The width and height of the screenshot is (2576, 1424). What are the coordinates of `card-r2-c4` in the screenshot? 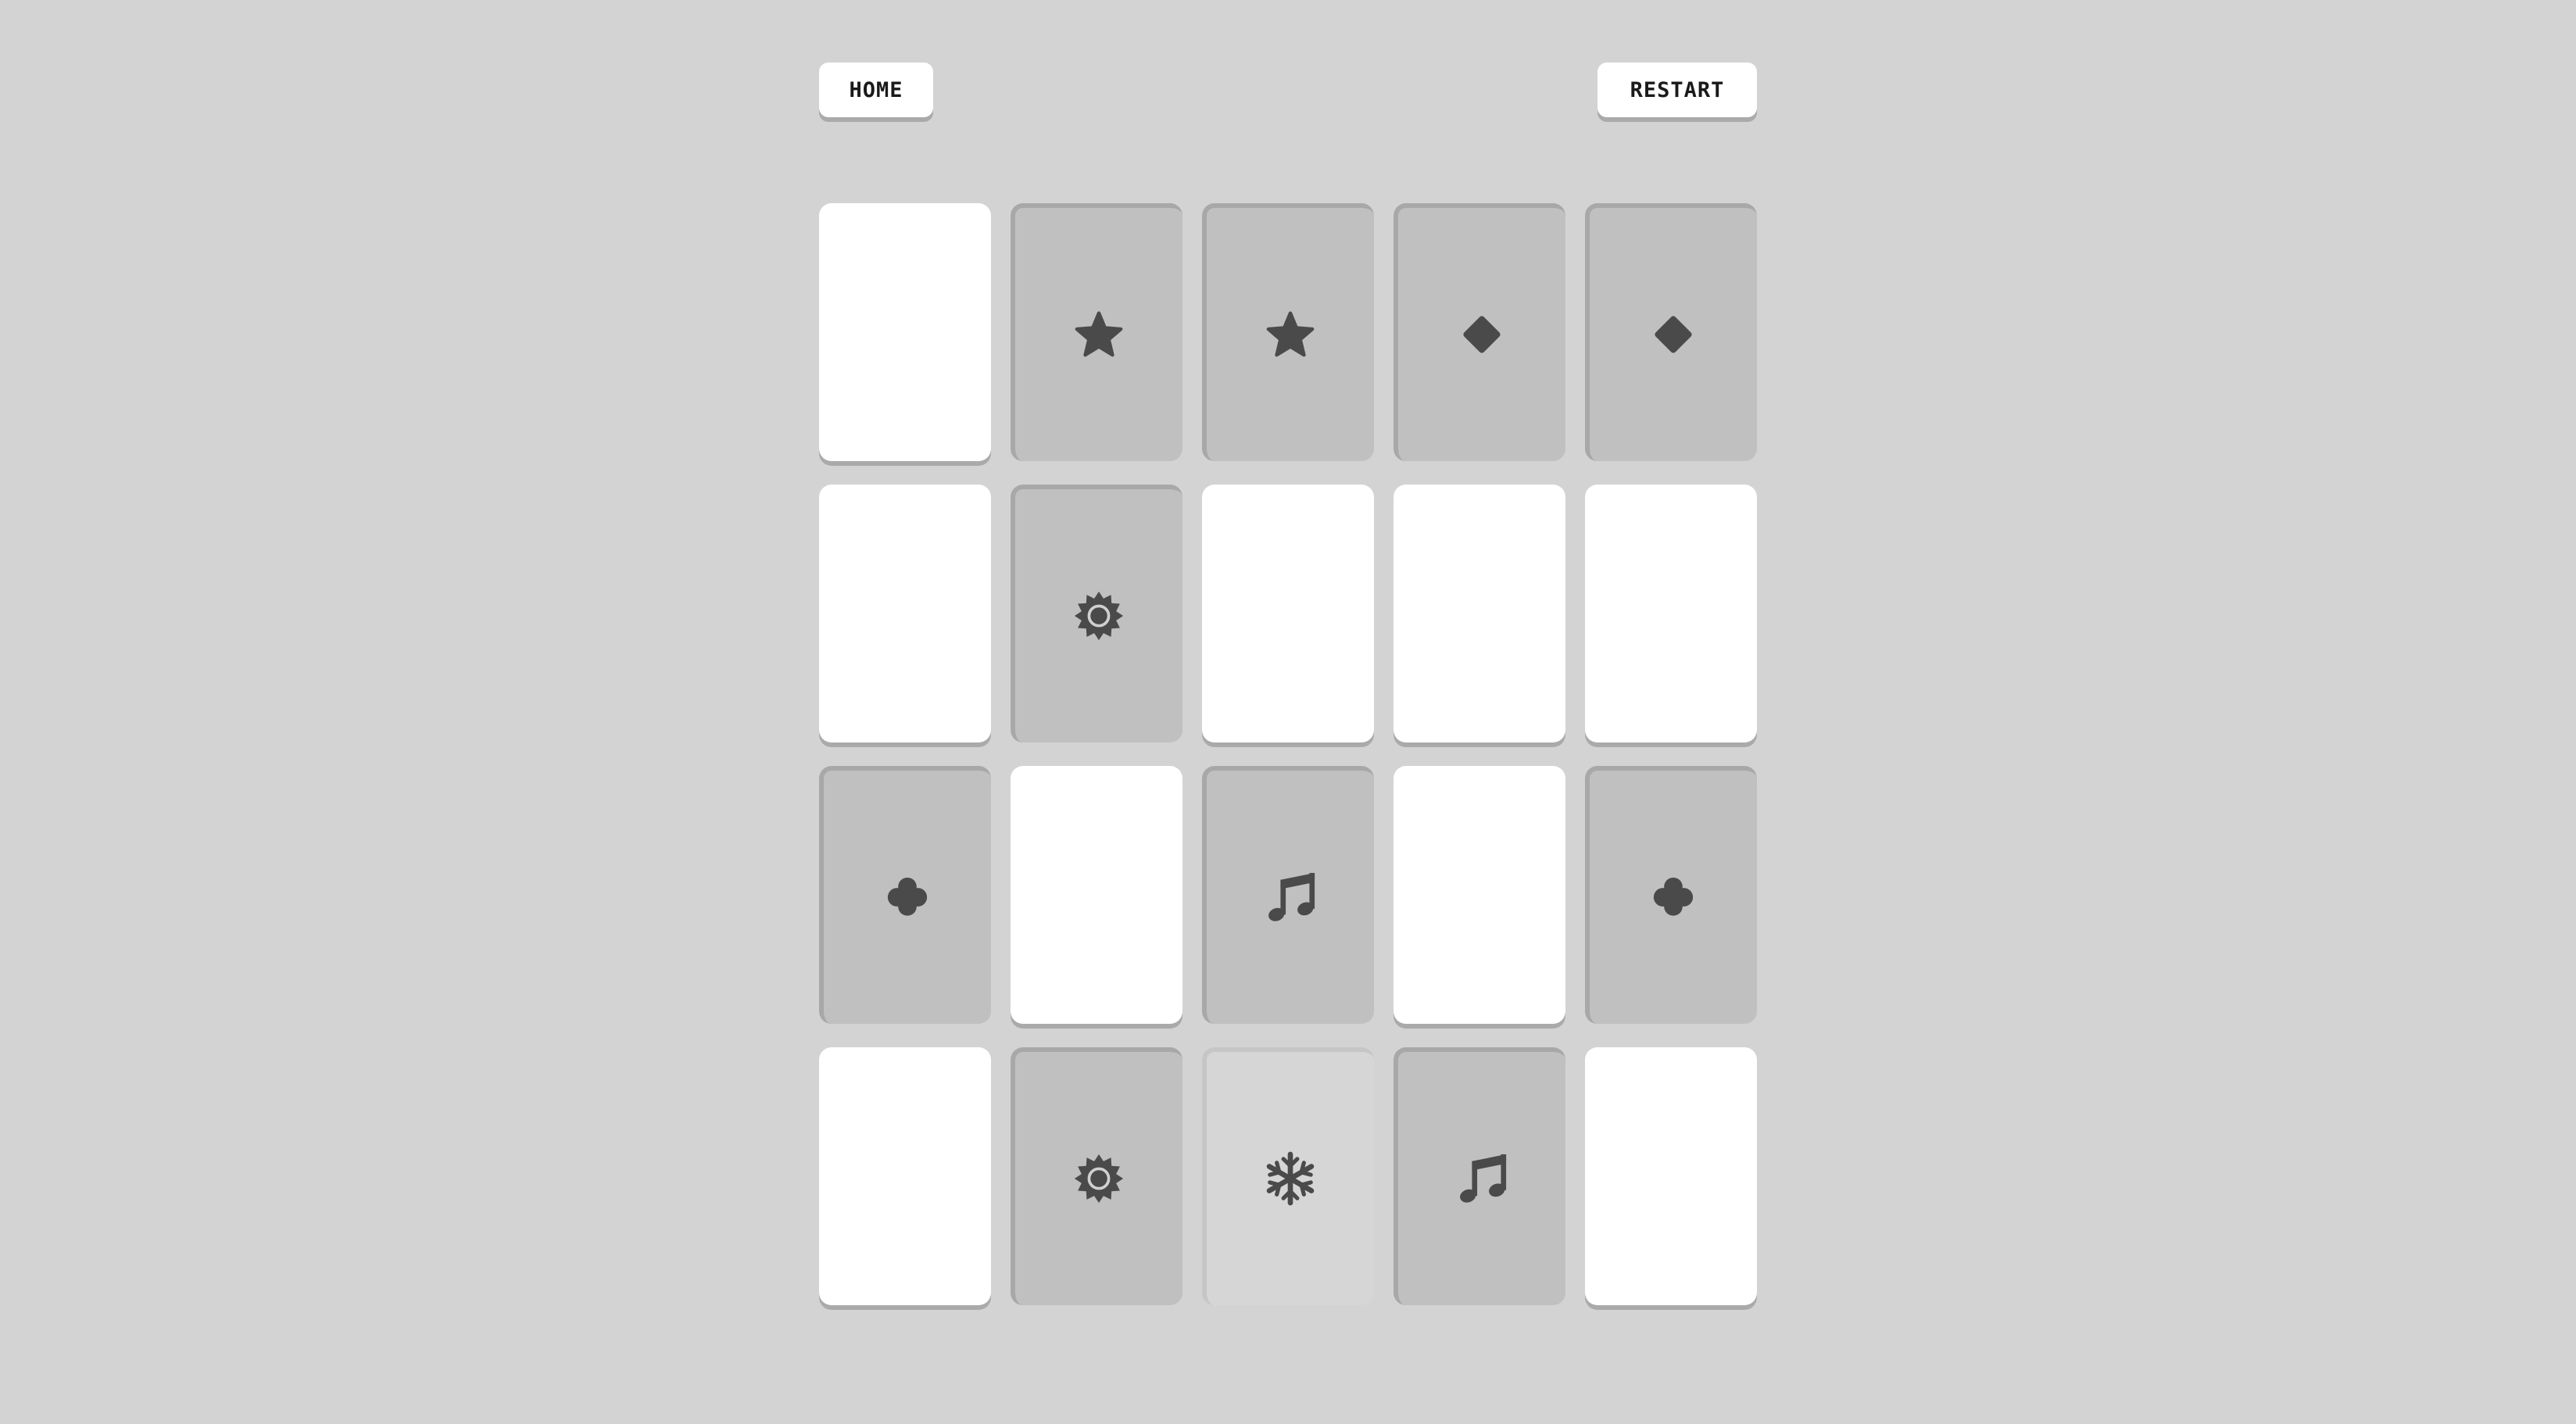 It's located at (1479, 614).